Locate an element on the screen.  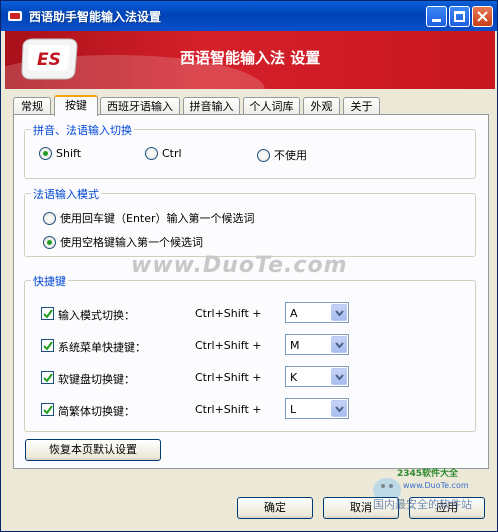
radio-ctrl: Ctrl is located at coordinates (163, 153).